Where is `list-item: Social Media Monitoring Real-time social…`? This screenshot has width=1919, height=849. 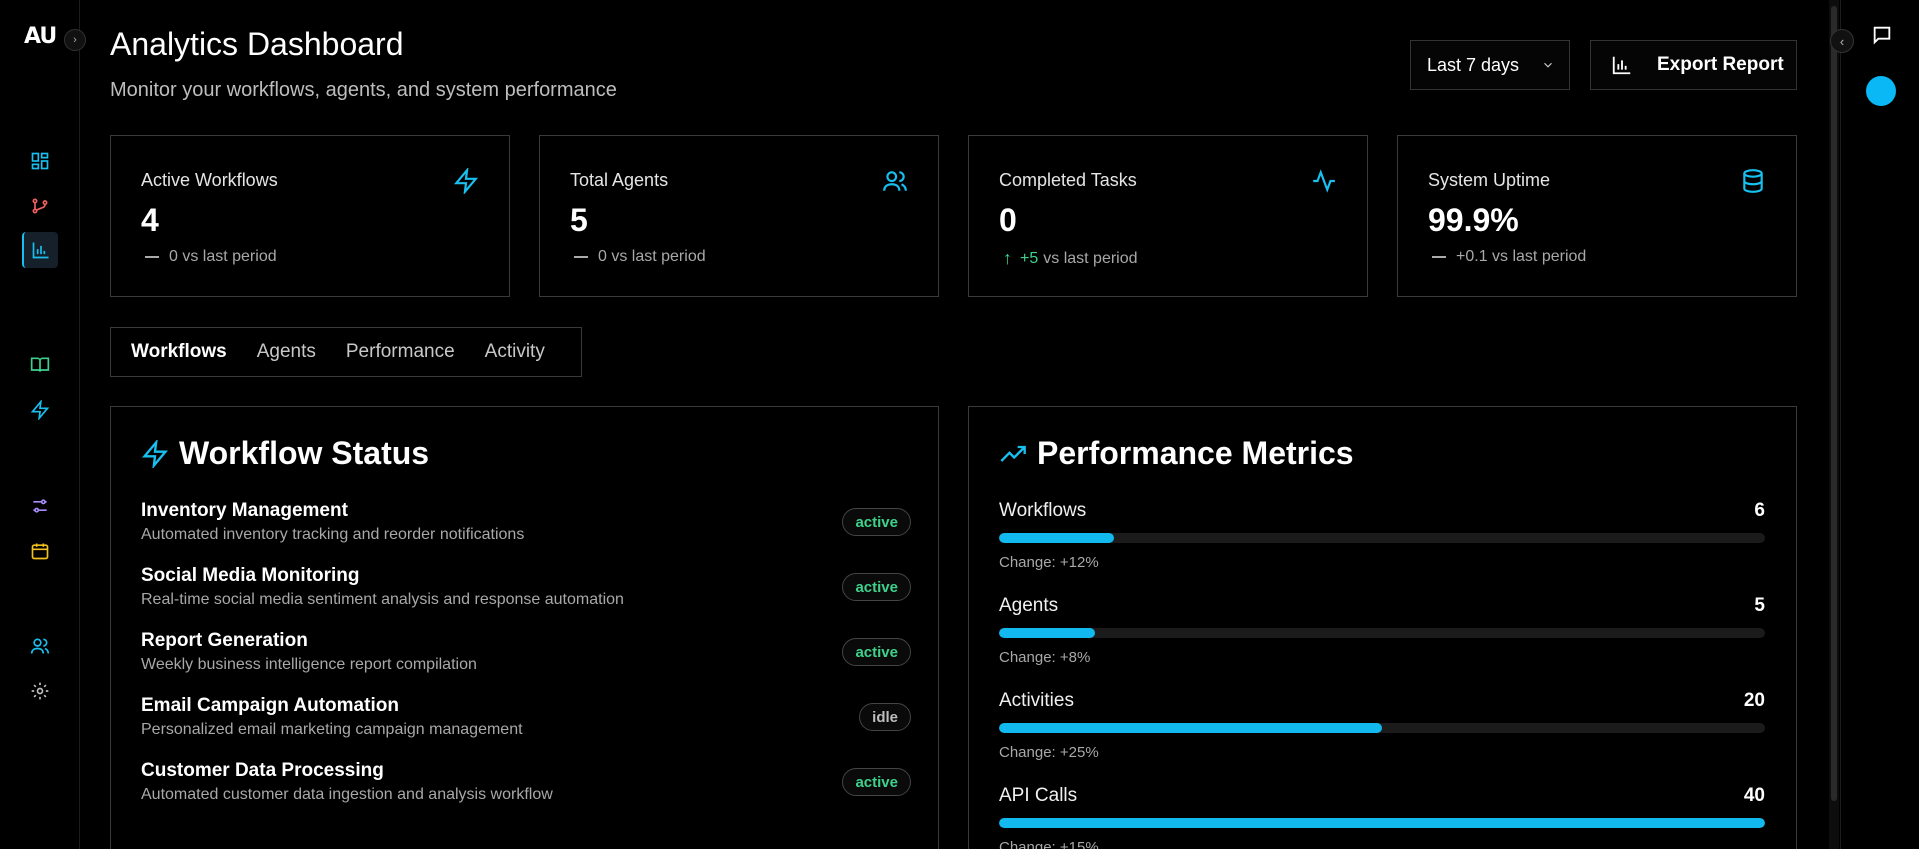
list-item: Social Media Monitoring Real-time social… is located at coordinates (526, 593).